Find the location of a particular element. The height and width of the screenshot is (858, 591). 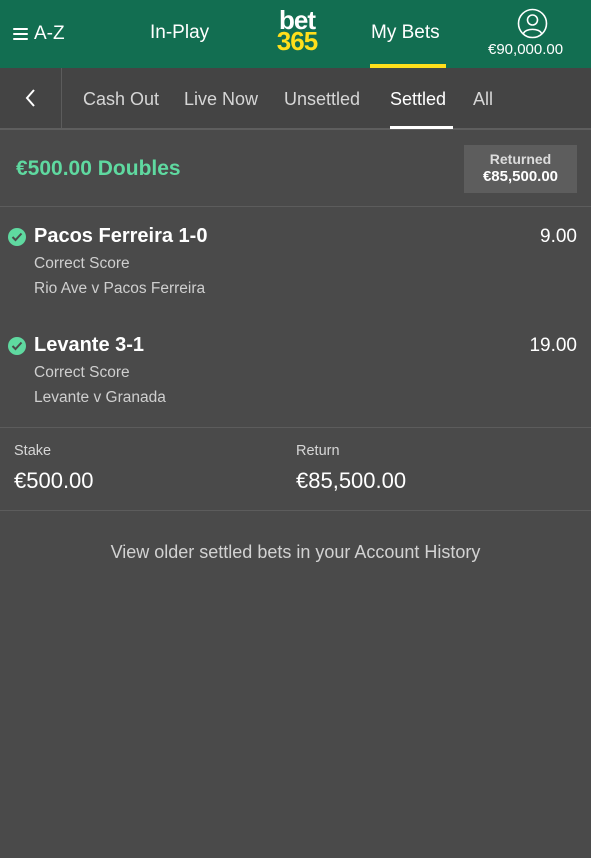

tab-all: All is located at coordinates (483, 99).